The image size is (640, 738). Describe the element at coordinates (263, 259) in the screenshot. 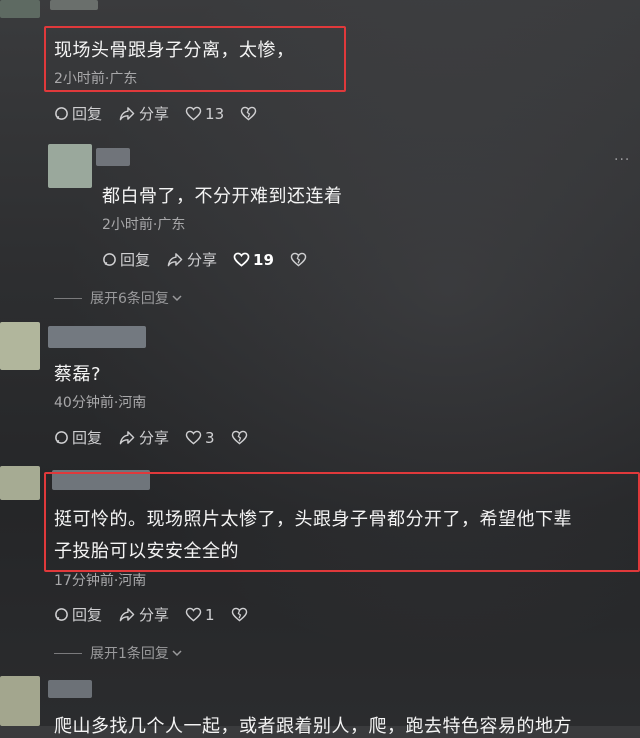

I see `like-count: 19` at that location.